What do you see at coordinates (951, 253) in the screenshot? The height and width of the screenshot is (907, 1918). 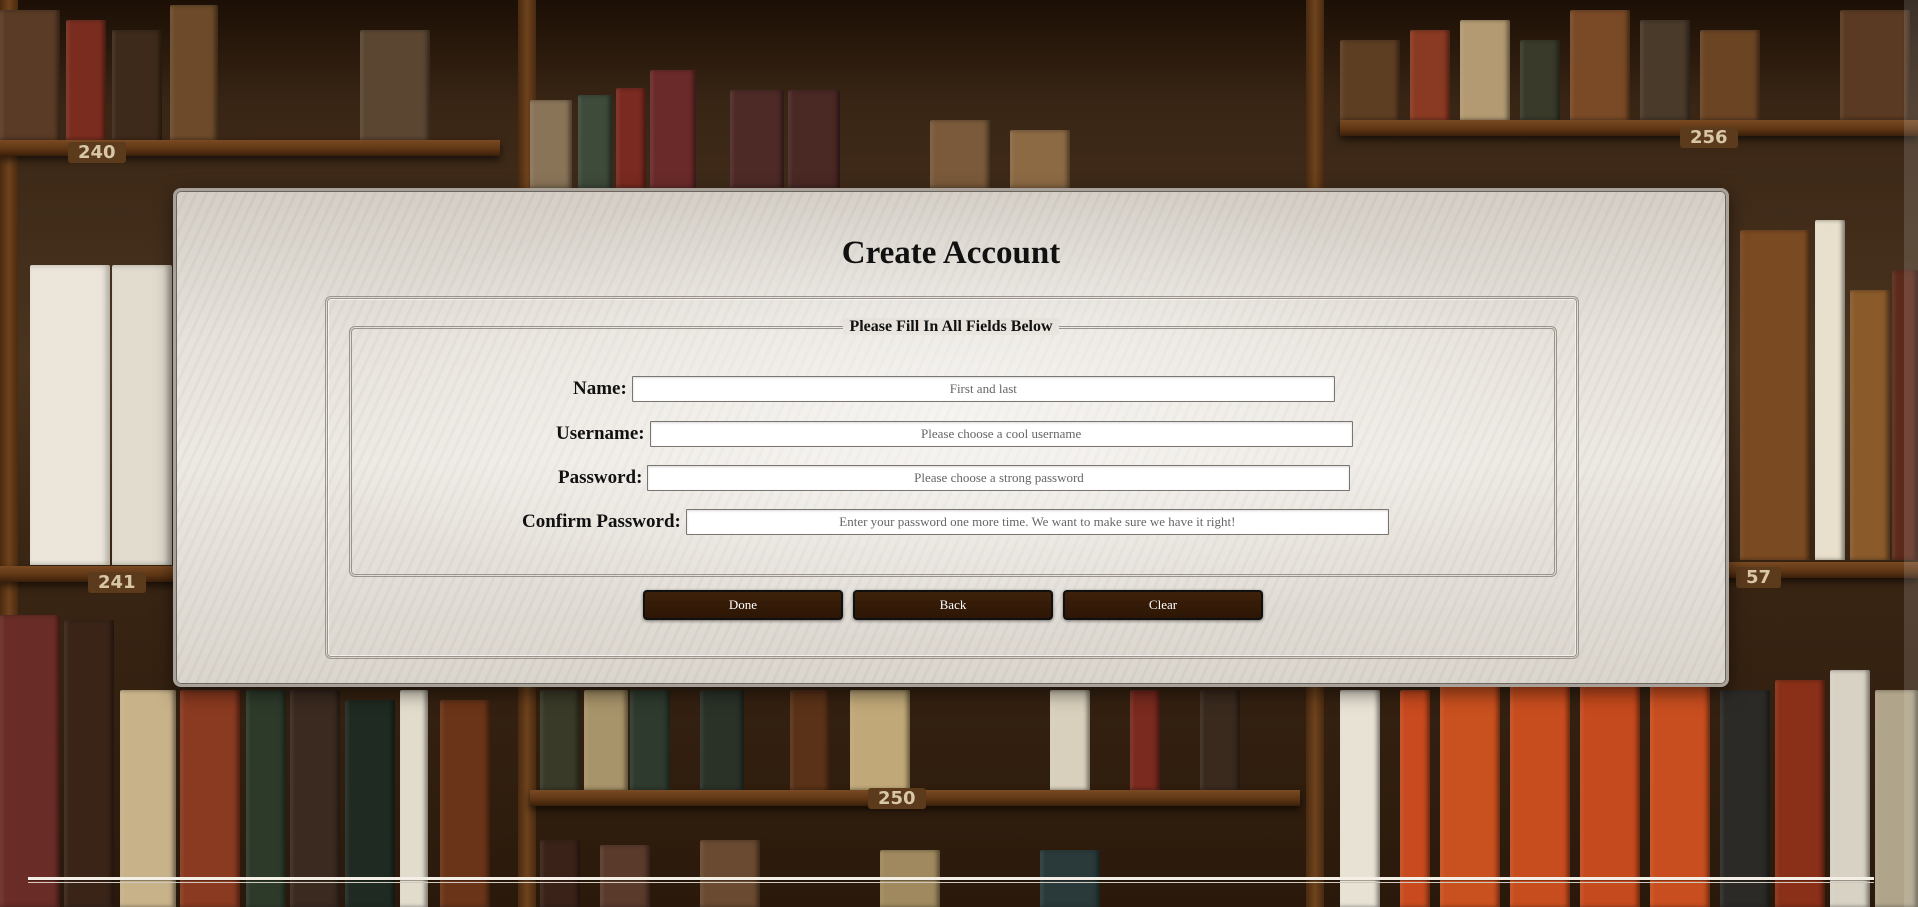 I see `page-title: Create Account` at bounding box center [951, 253].